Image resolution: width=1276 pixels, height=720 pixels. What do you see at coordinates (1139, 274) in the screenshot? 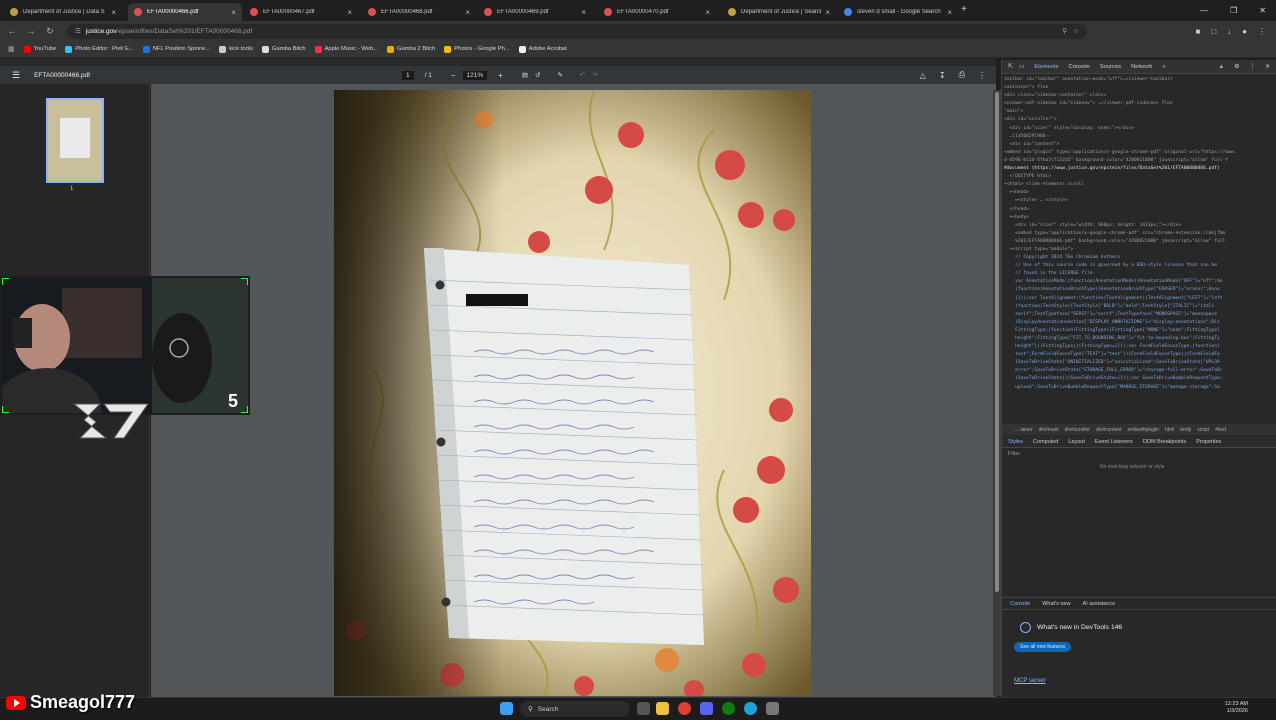
I see `dom-line: // found in the LICENSE file.` at bounding box center [1139, 274].